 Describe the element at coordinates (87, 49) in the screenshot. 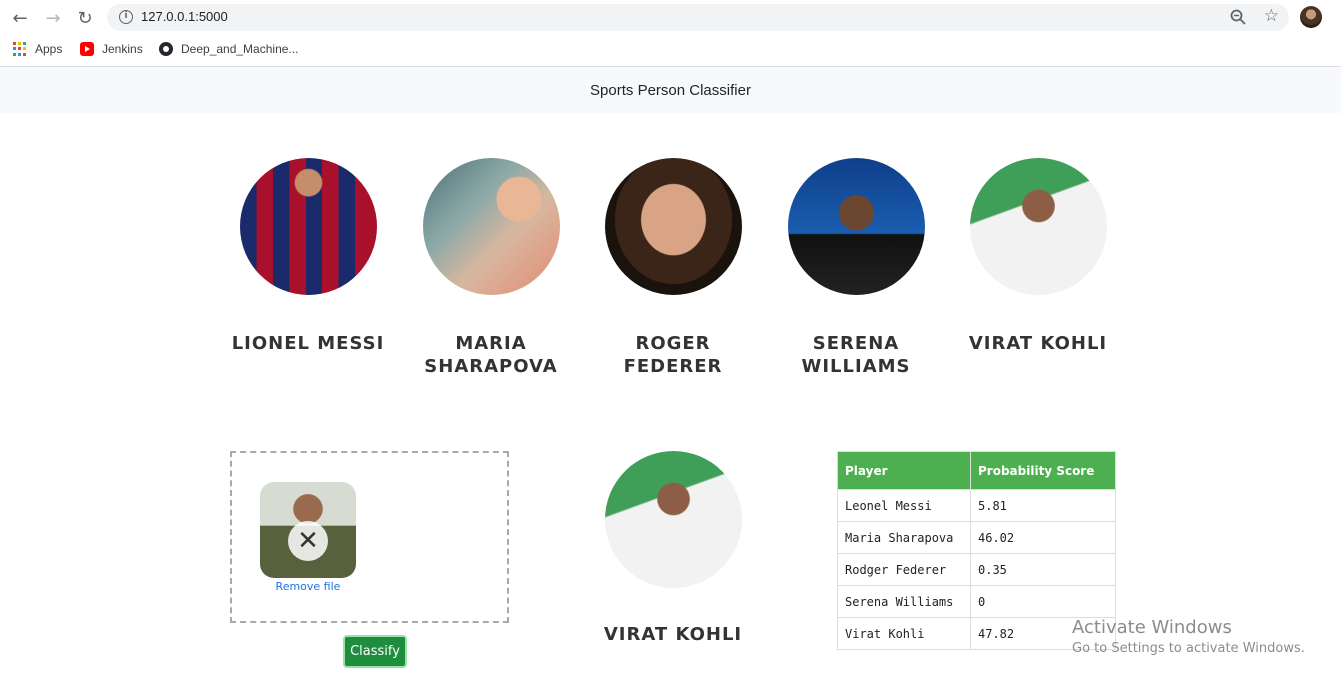

I see `youtube-icon` at that location.